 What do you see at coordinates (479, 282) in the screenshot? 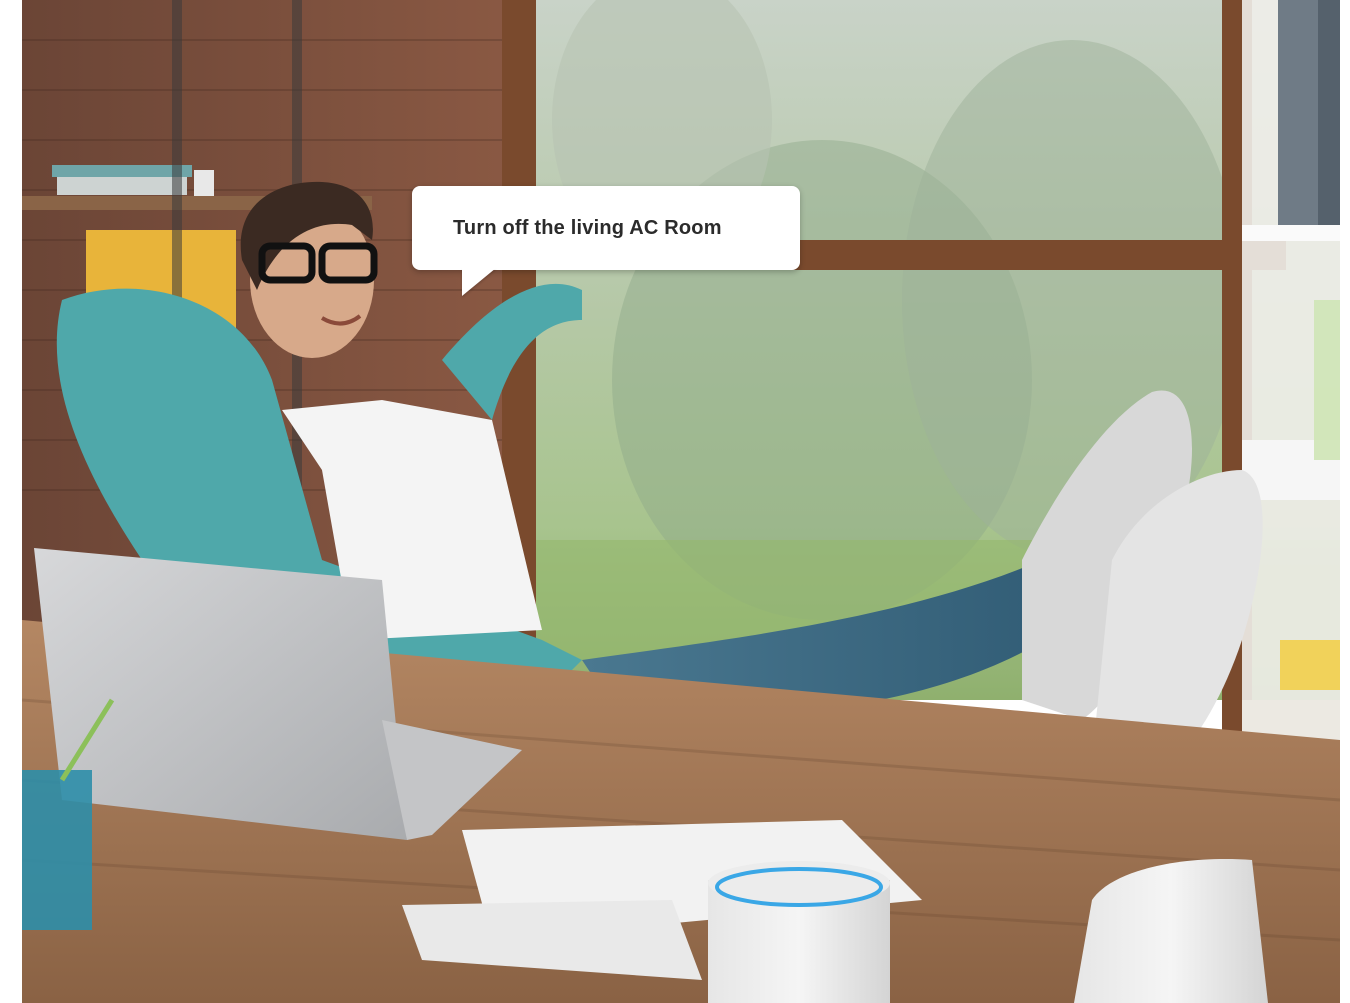
I see `speech-bubble-tail` at bounding box center [479, 282].